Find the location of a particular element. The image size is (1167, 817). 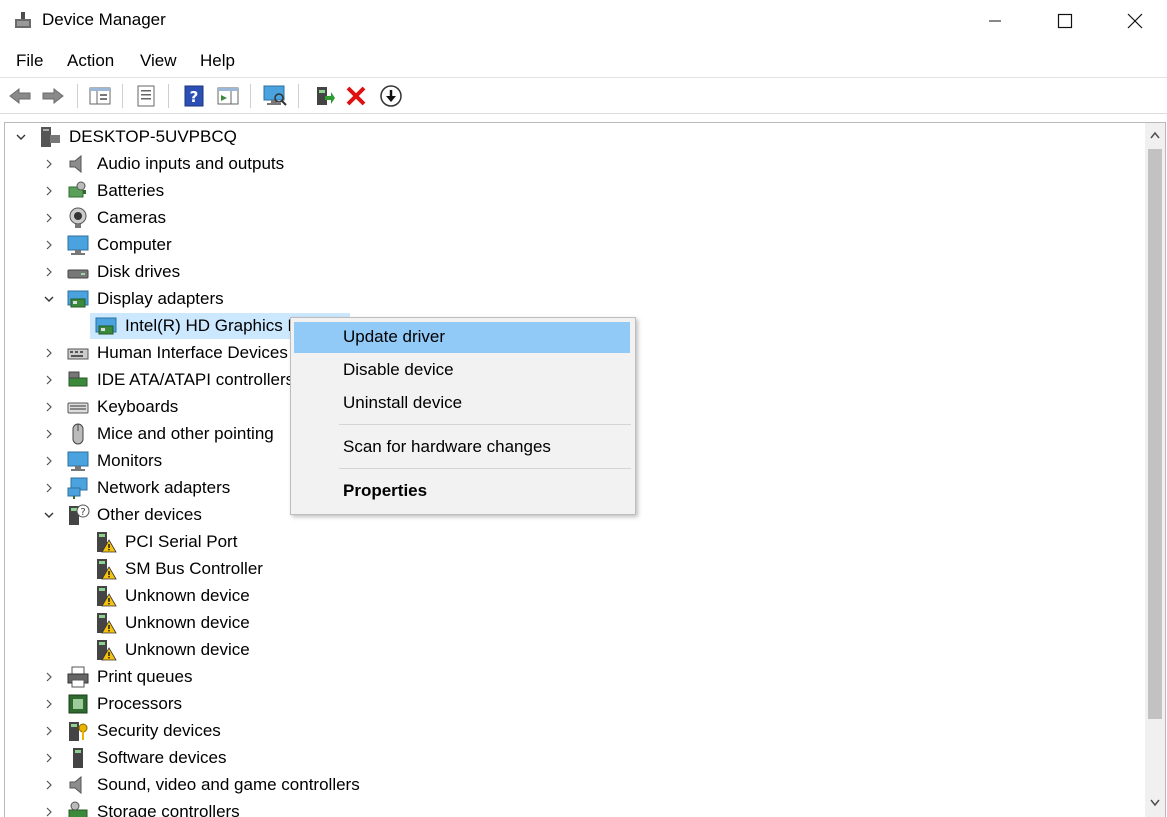

window-title: Device Manager is located at coordinates (104, 19).